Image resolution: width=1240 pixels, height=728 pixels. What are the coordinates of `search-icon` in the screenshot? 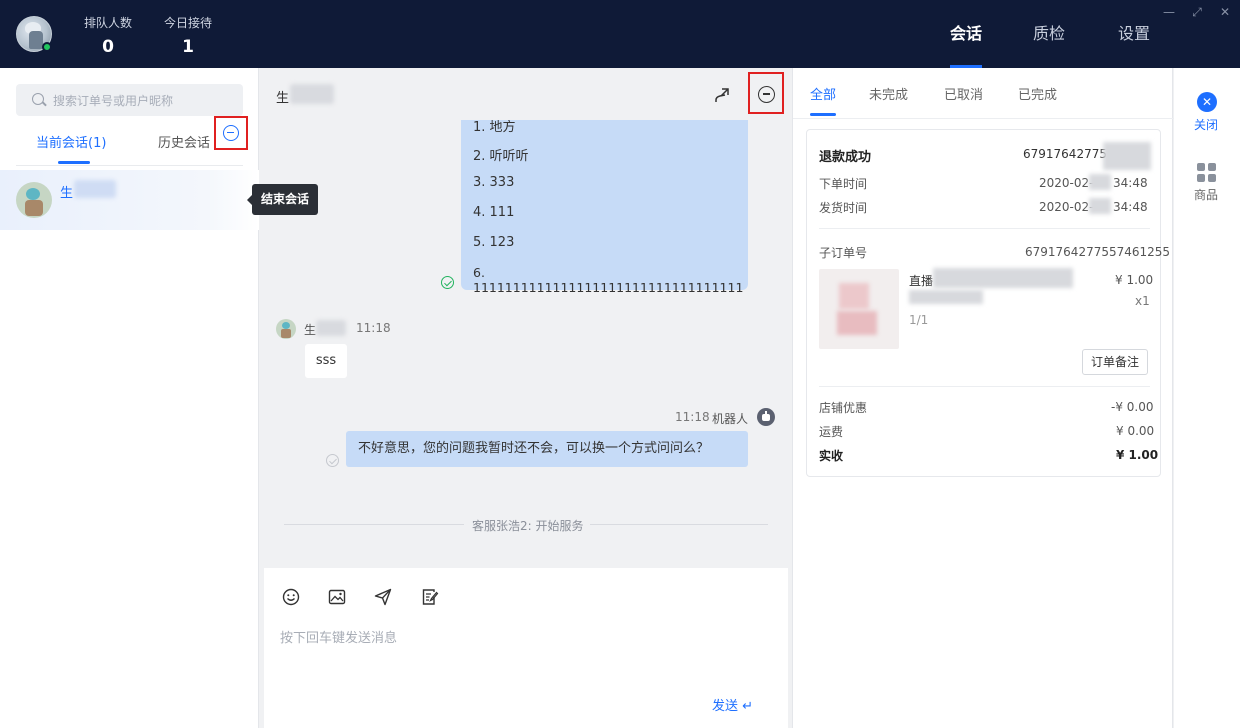 It's located at (38, 99).